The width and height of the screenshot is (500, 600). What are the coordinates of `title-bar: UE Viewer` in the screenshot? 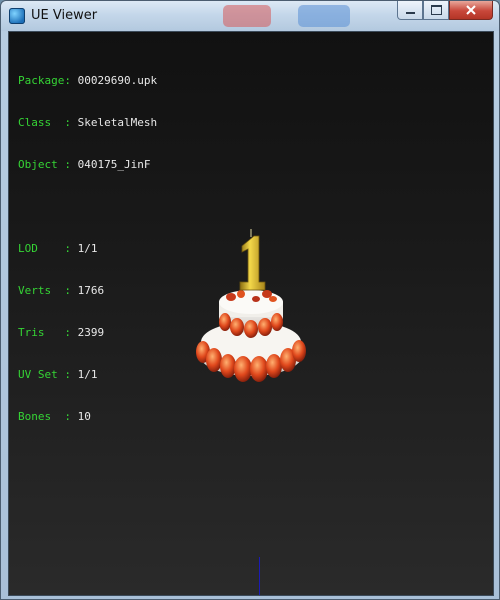 It's located at (250, 16).